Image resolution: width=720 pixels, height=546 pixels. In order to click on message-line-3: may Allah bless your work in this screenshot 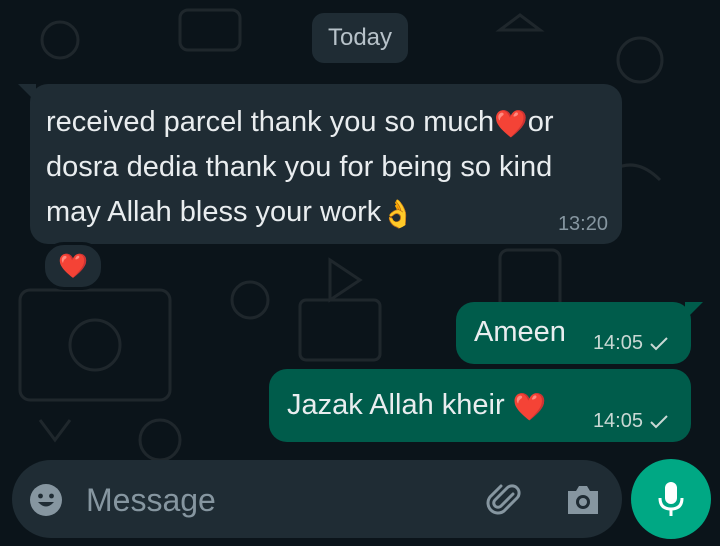, I will do `click(214, 212)`.